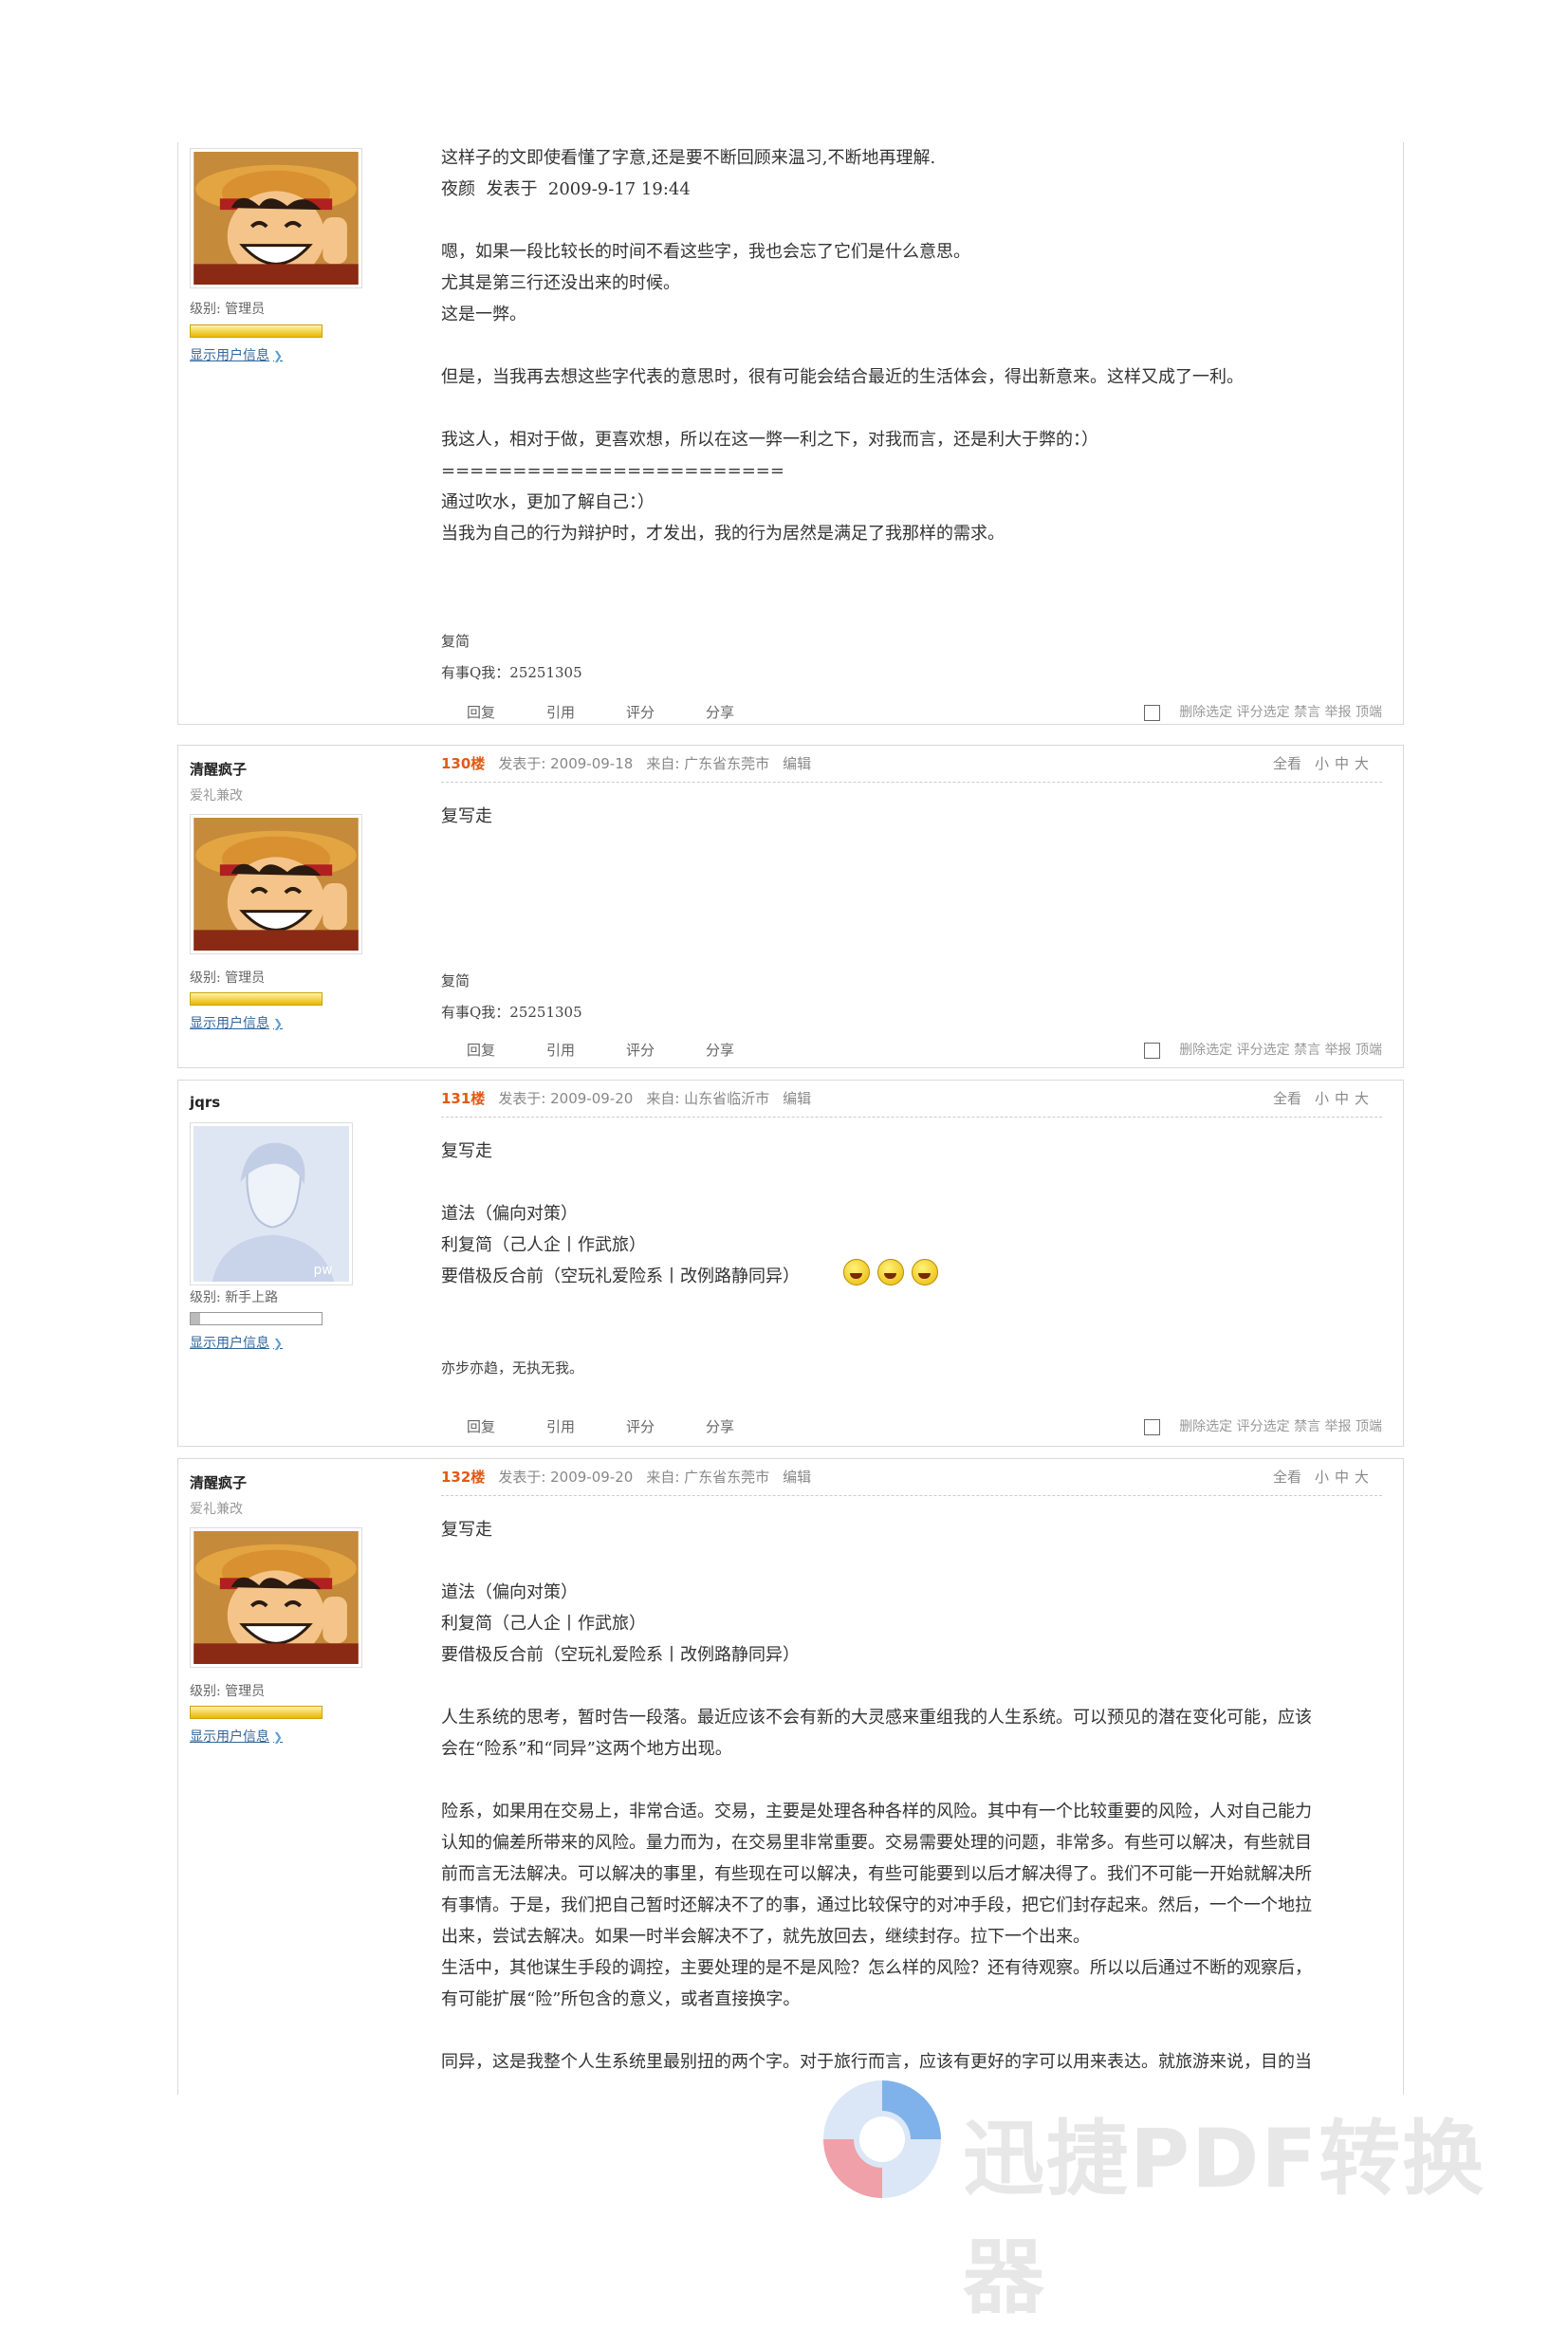 The image size is (1568, 2329). What do you see at coordinates (467, 816) in the screenshot?
I see `post-body: 复写走` at bounding box center [467, 816].